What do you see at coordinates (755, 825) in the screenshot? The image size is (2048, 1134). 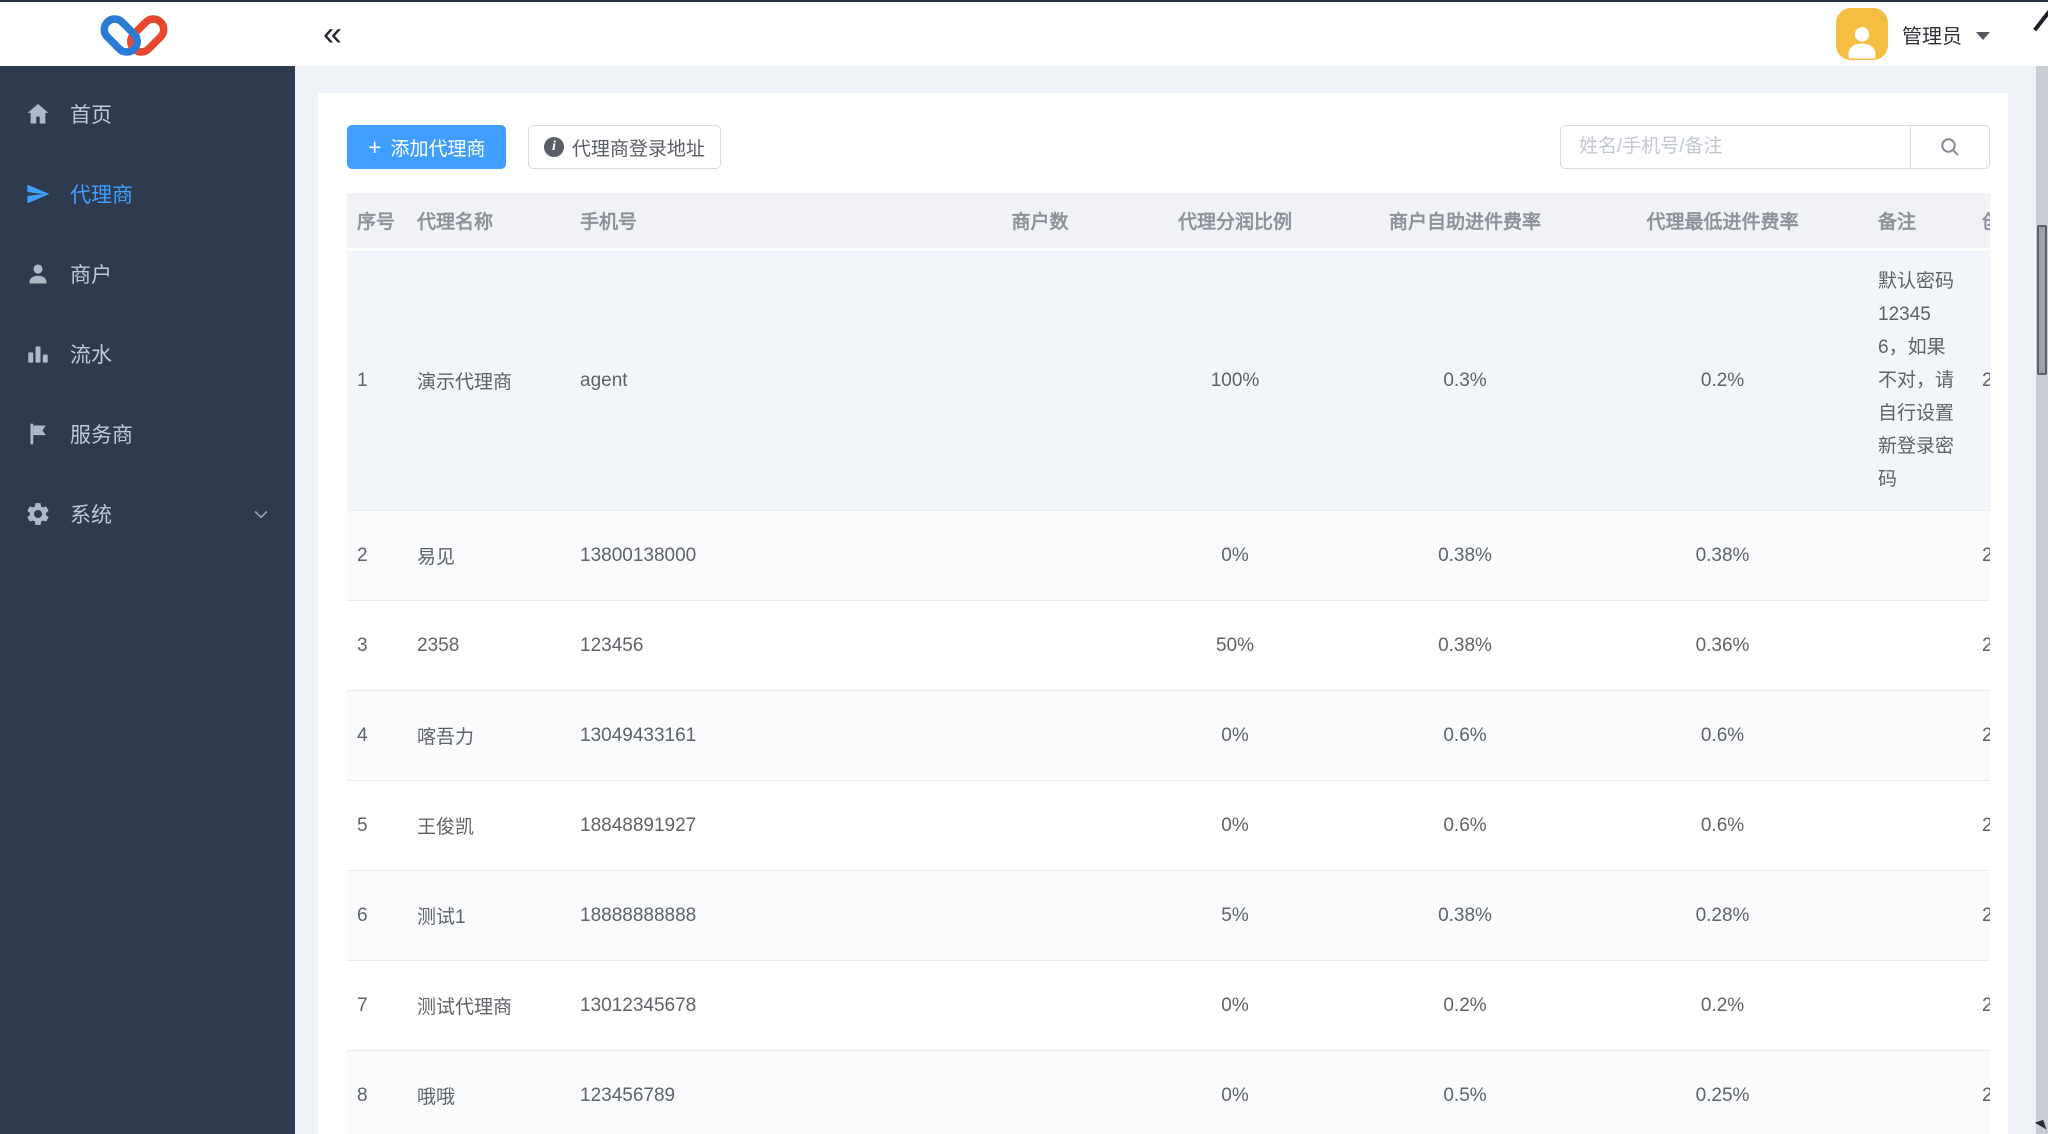 I see `cell-phone: 18848891927` at bounding box center [755, 825].